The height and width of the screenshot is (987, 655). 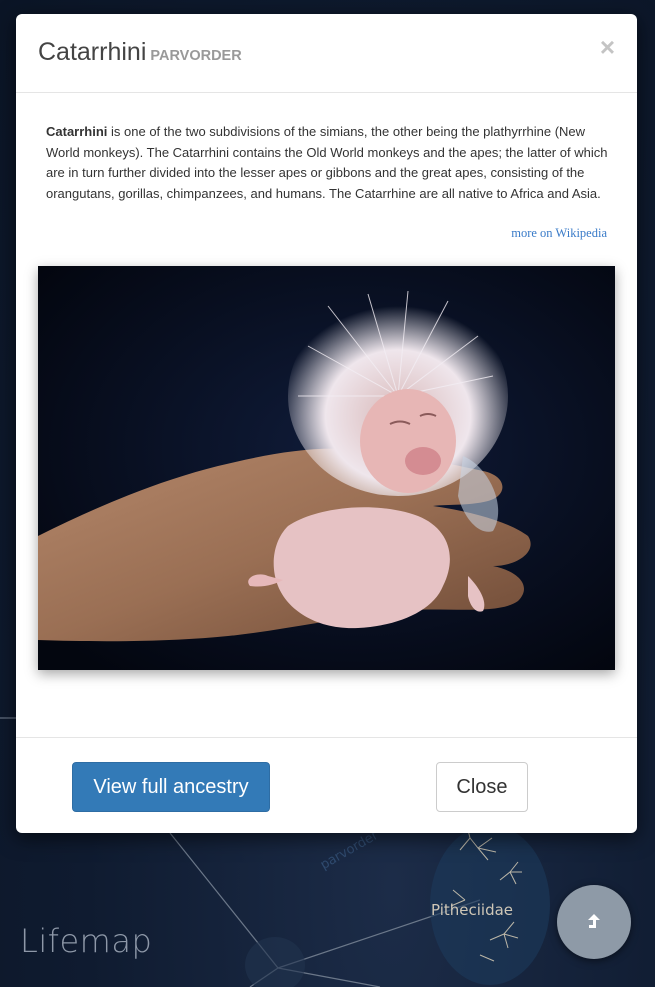 What do you see at coordinates (607, 47) in the screenshot?
I see `close-icon: ×` at bounding box center [607, 47].